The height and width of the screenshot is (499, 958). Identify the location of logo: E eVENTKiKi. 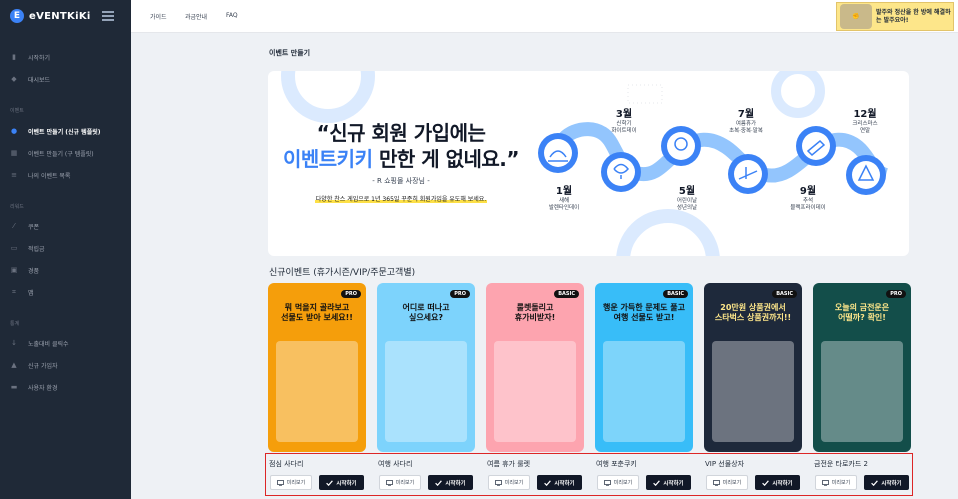
(50, 16).